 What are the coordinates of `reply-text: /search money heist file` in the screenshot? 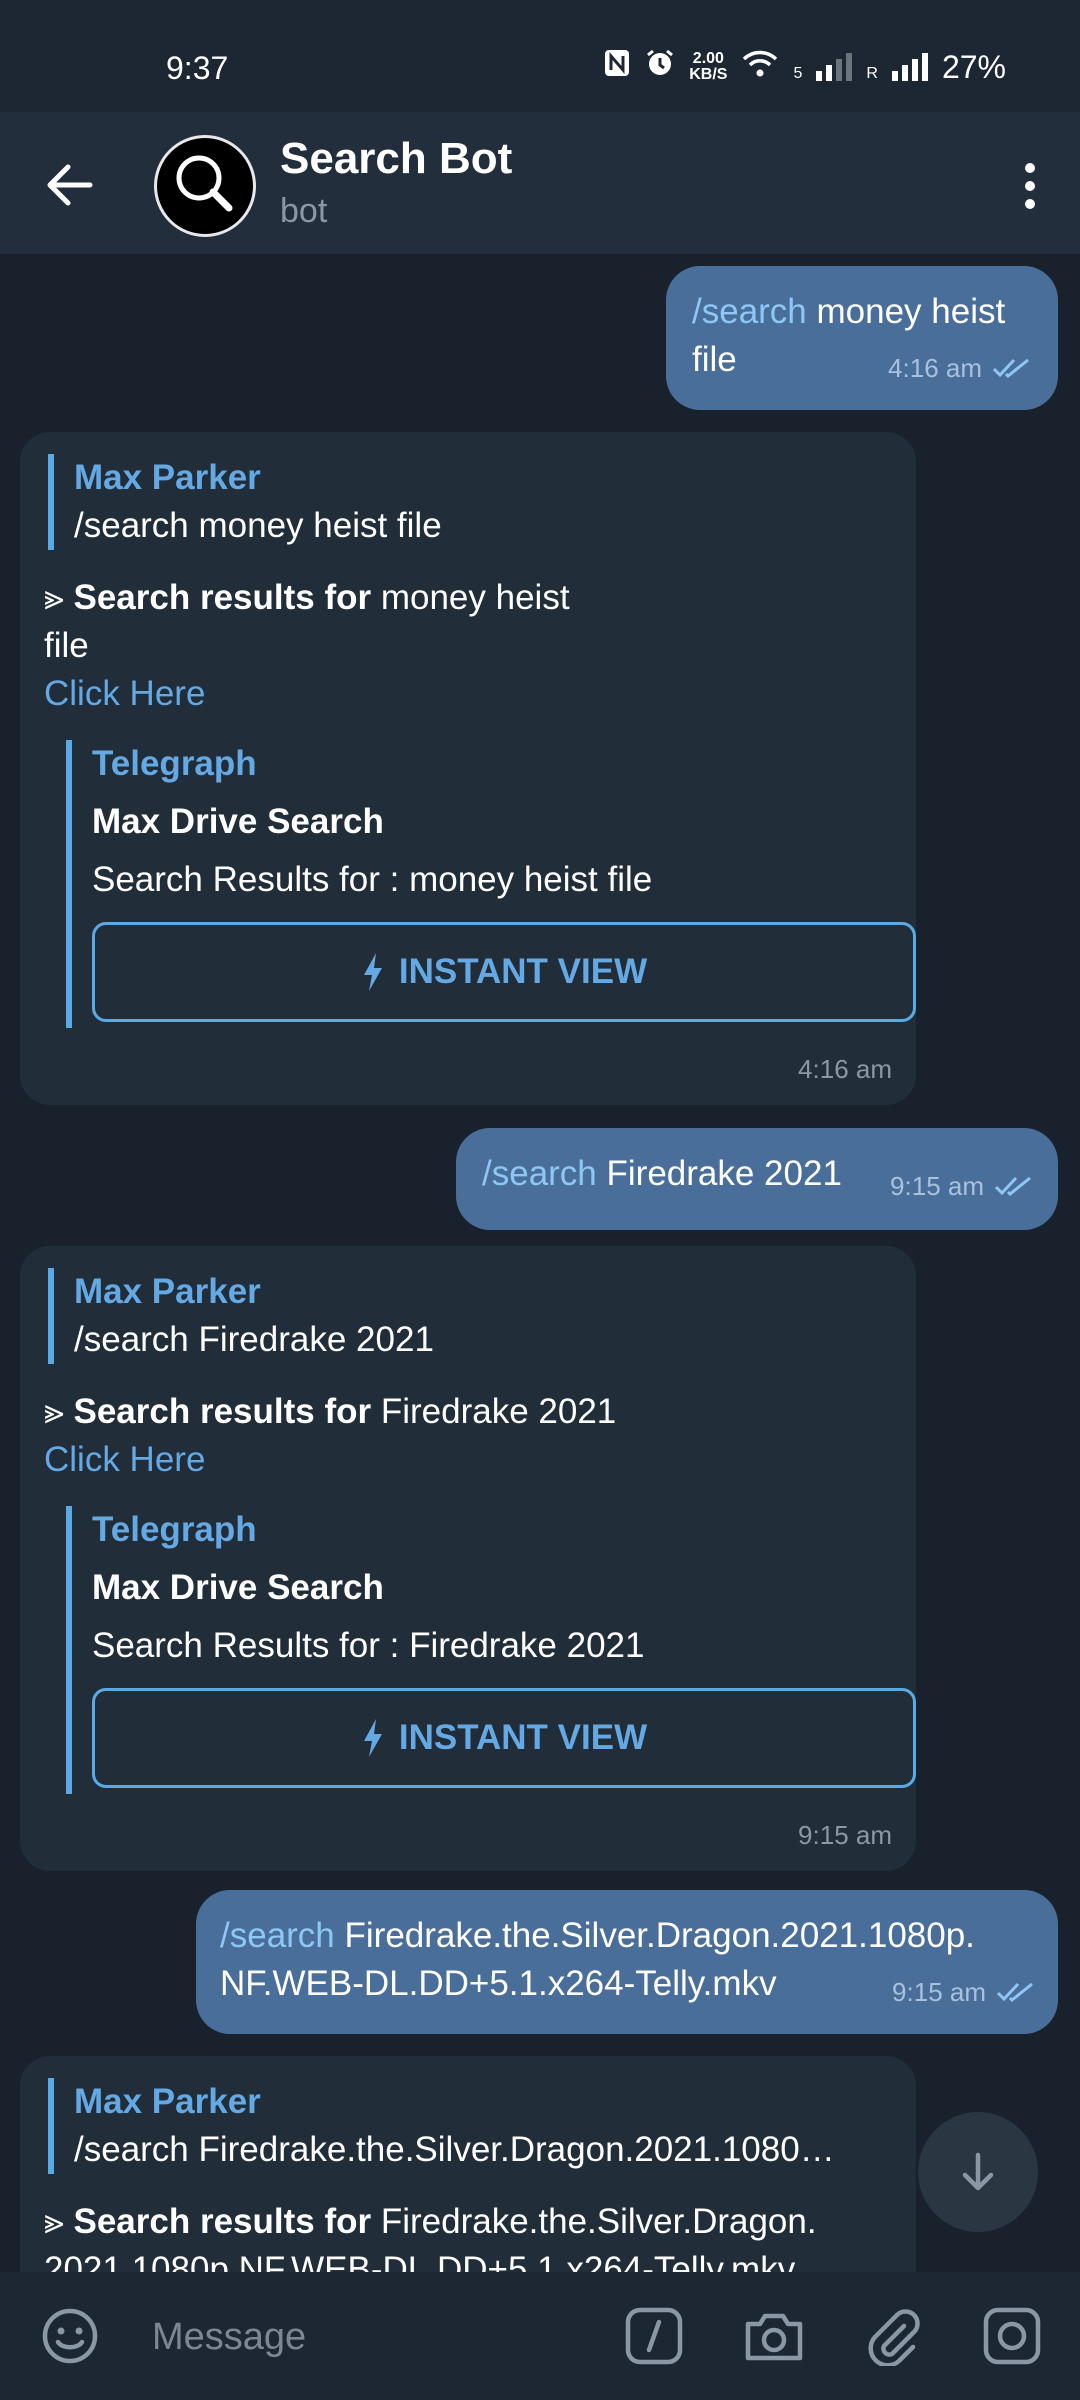 It's located at (258, 525).